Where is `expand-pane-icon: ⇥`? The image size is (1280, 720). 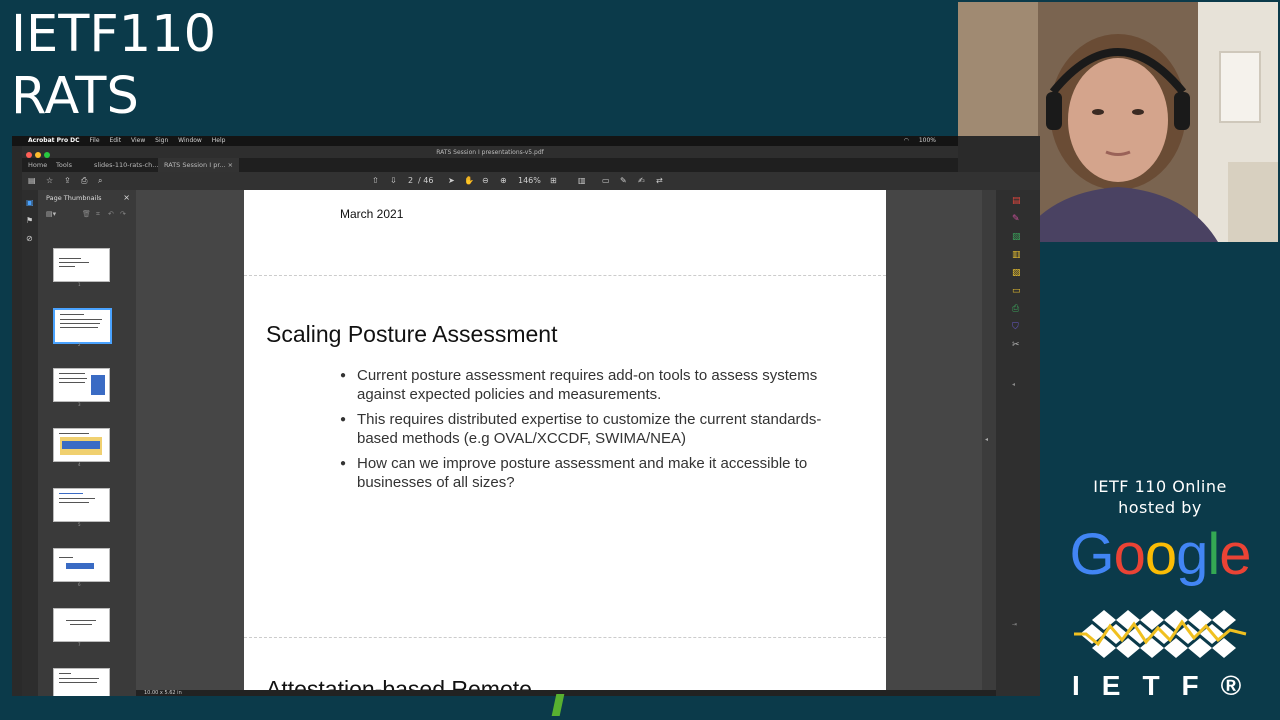
expand-pane-icon: ⇥ is located at coordinates (1017, 625).